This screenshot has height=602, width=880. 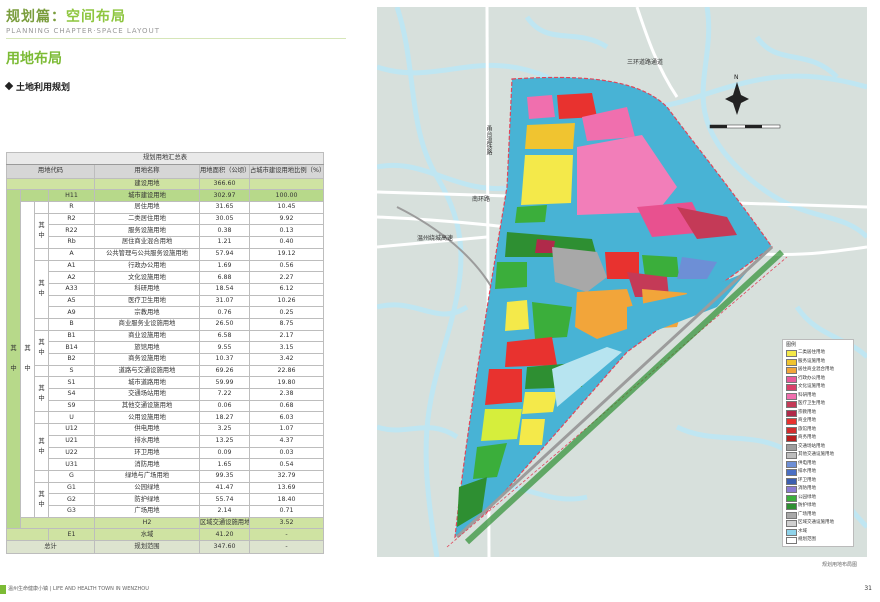 What do you see at coordinates (807, 480) in the screenshot?
I see `legend-label: 环卫用地` at bounding box center [807, 480].